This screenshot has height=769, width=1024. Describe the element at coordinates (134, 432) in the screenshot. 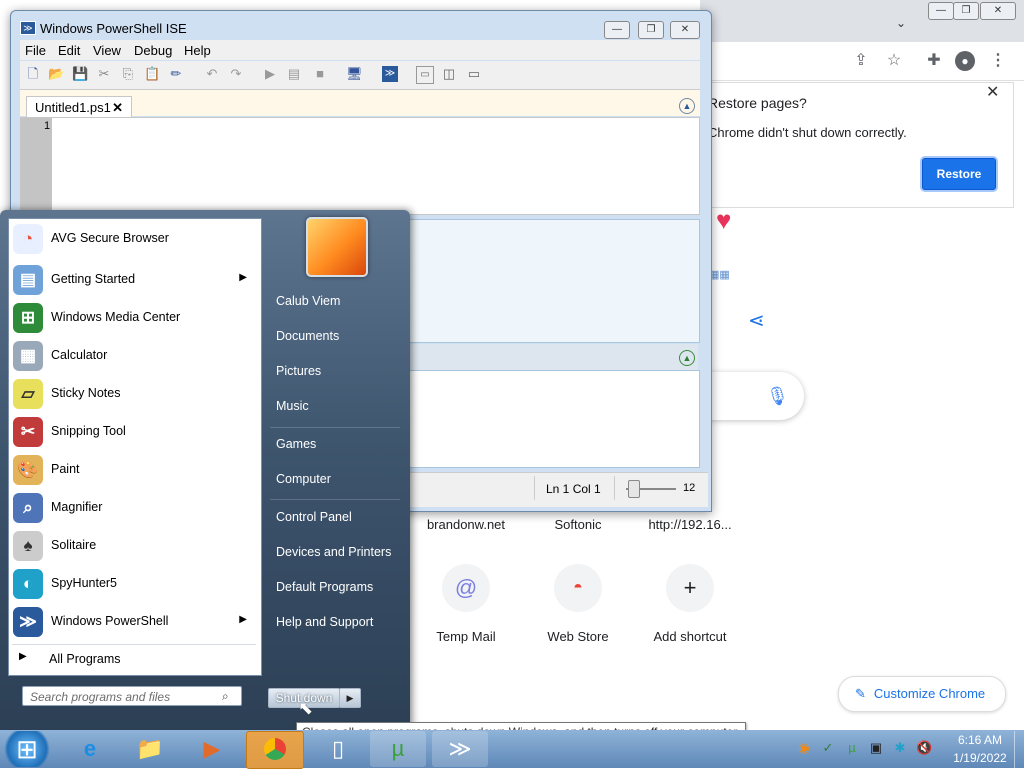

I see `program-item: ✂ Snipping Tool` at that location.